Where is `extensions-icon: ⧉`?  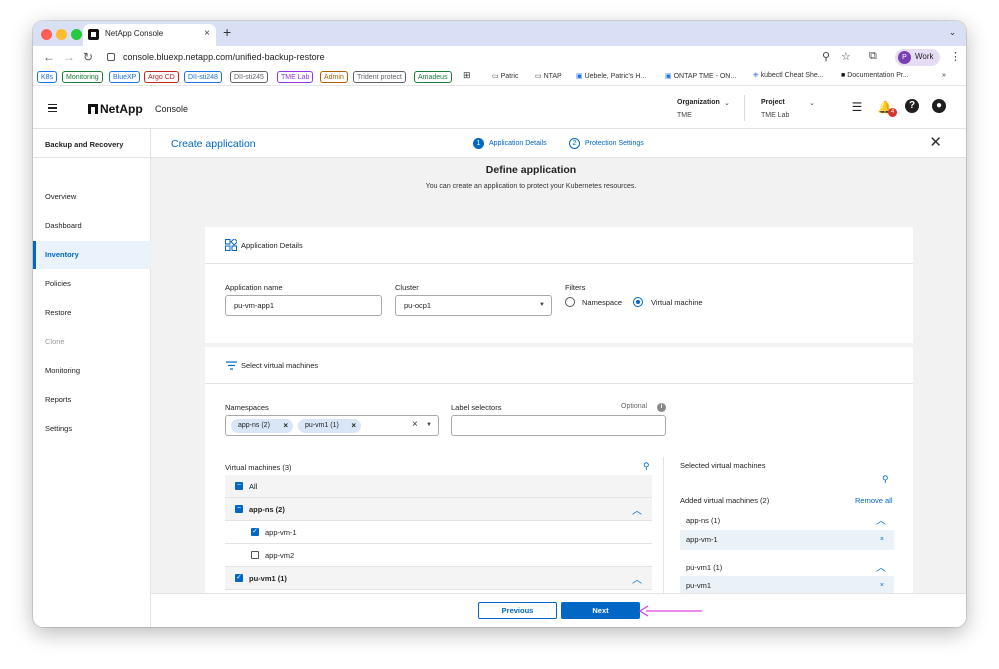
extensions-icon: ⧉ is located at coordinates (873, 56).